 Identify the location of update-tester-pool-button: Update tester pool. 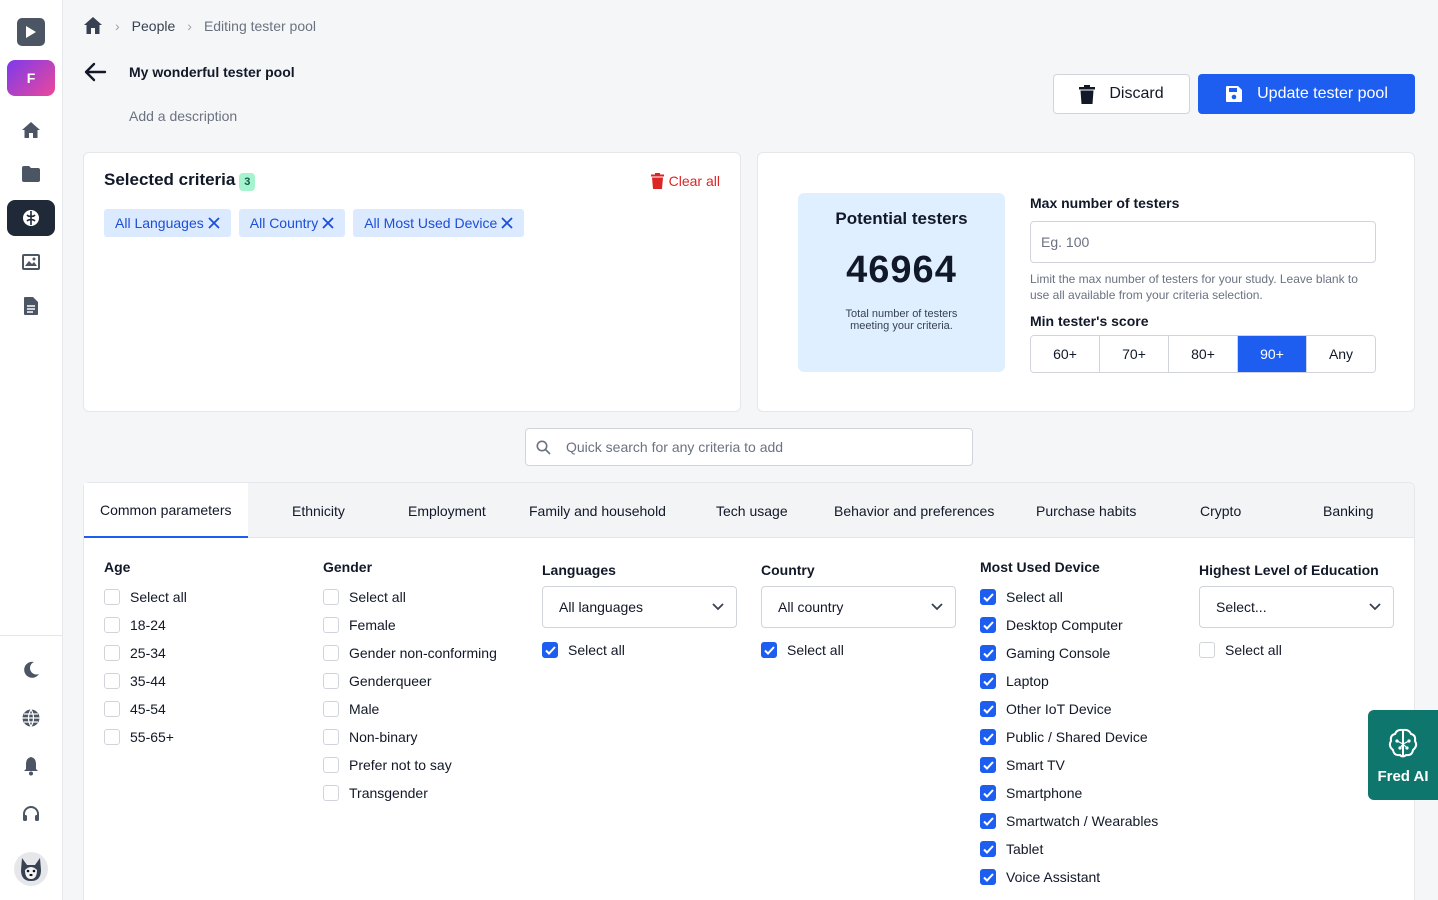
(1306, 94).